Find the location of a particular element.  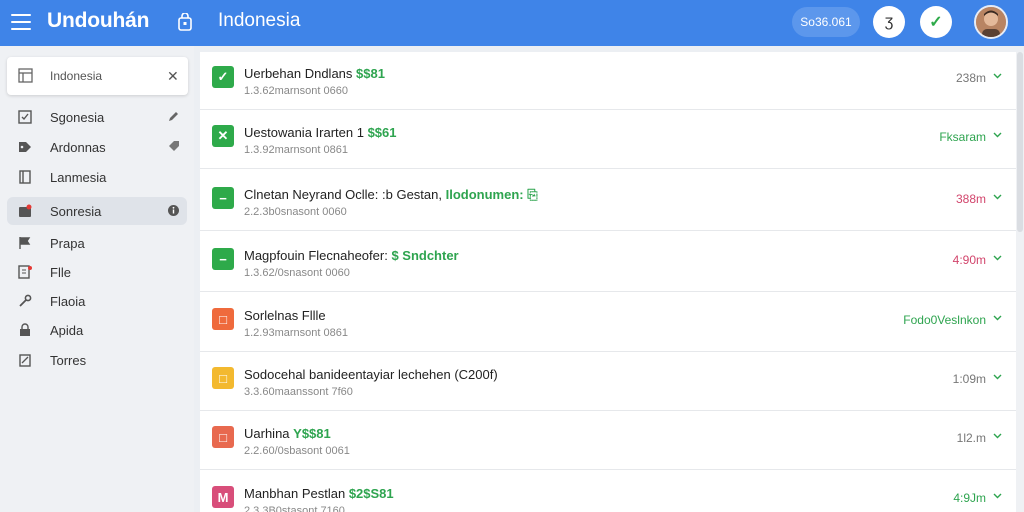

menu-icon is located at coordinates (21, 22).